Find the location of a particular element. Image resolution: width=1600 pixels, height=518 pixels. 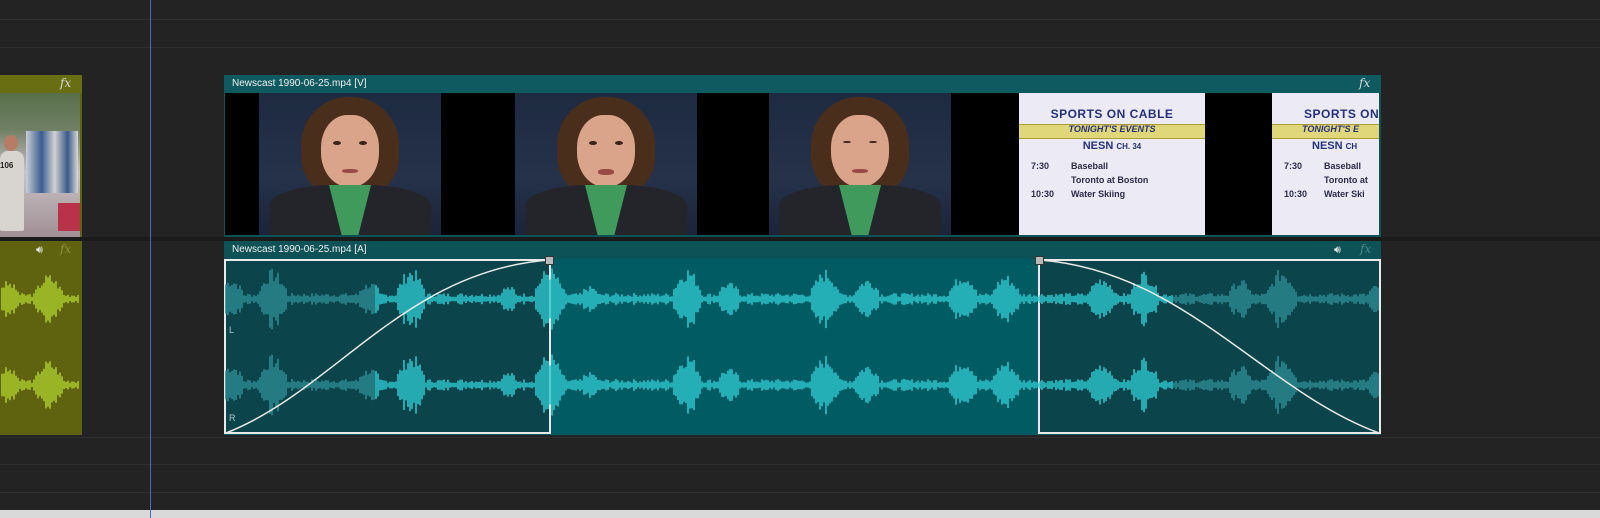

channel-number: CH is located at coordinates (1351, 146).